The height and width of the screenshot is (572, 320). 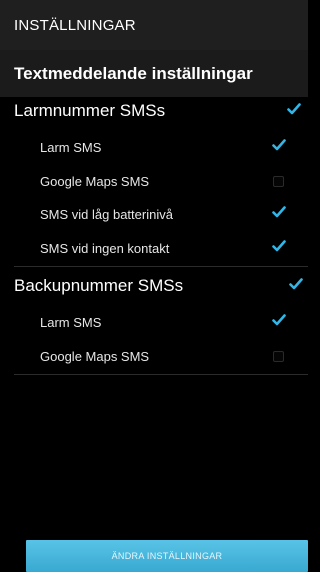 What do you see at coordinates (278, 356) in the screenshot?
I see `backup-google-maps-sms-checkbox` at bounding box center [278, 356].